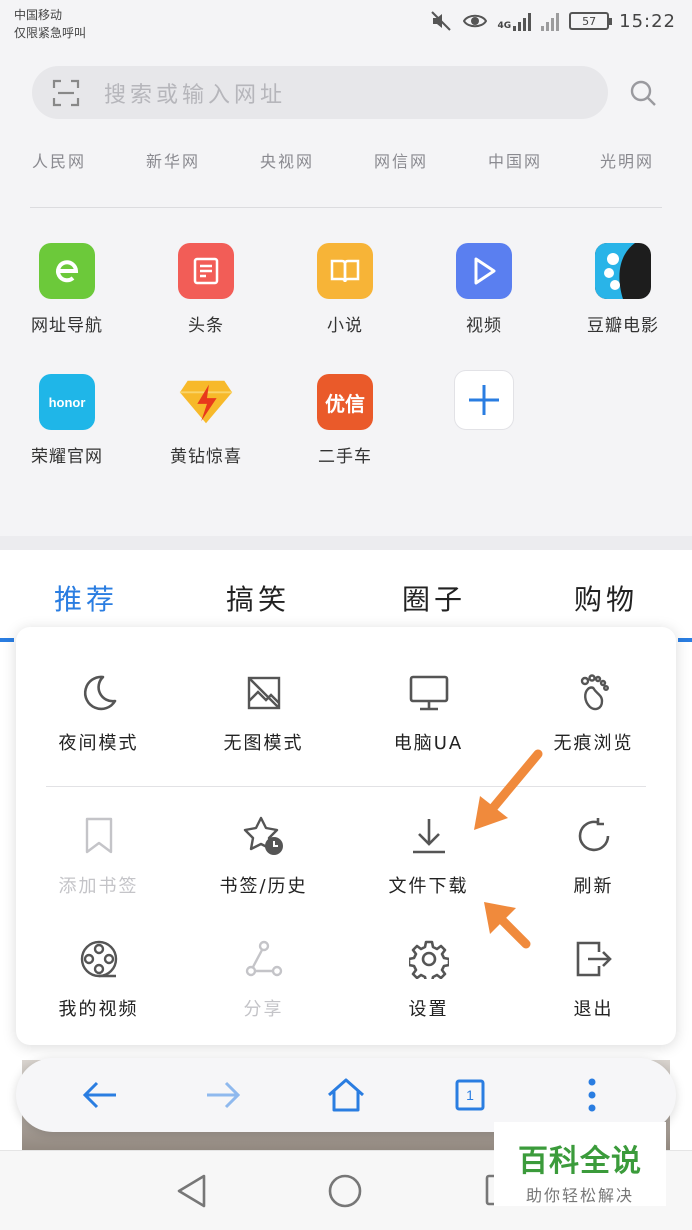 The height and width of the screenshot is (1230, 692). What do you see at coordinates (98, 743) in the screenshot?
I see `menu-item-label: 夜间模式` at bounding box center [98, 743].